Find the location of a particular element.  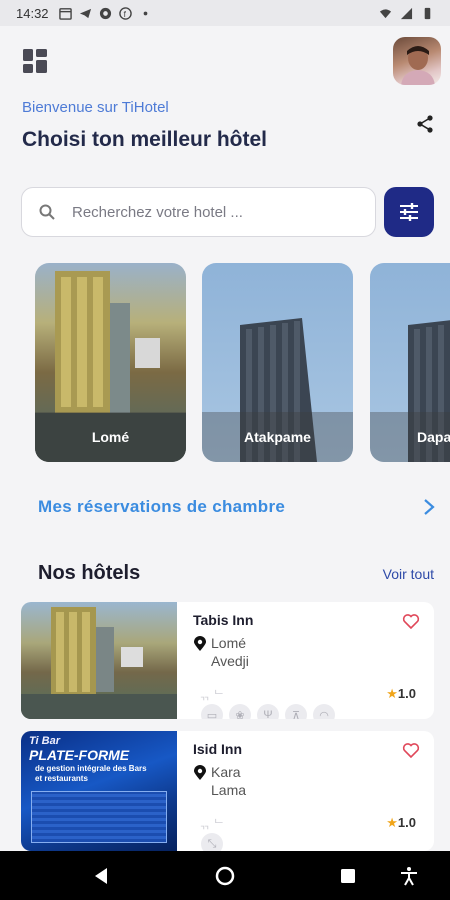

hotel-info: Isid Inn Kara Lama ᆩ ᄂ ★1.0 ⤡ is located at coordinates (306, 796).